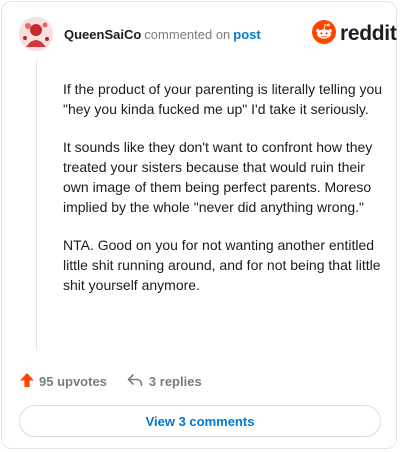 This screenshot has width=400, height=452. What do you see at coordinates (368, 33) in the screenshot?
I see `reddit-wordmark: reddit` at bounding box center [368, 33].